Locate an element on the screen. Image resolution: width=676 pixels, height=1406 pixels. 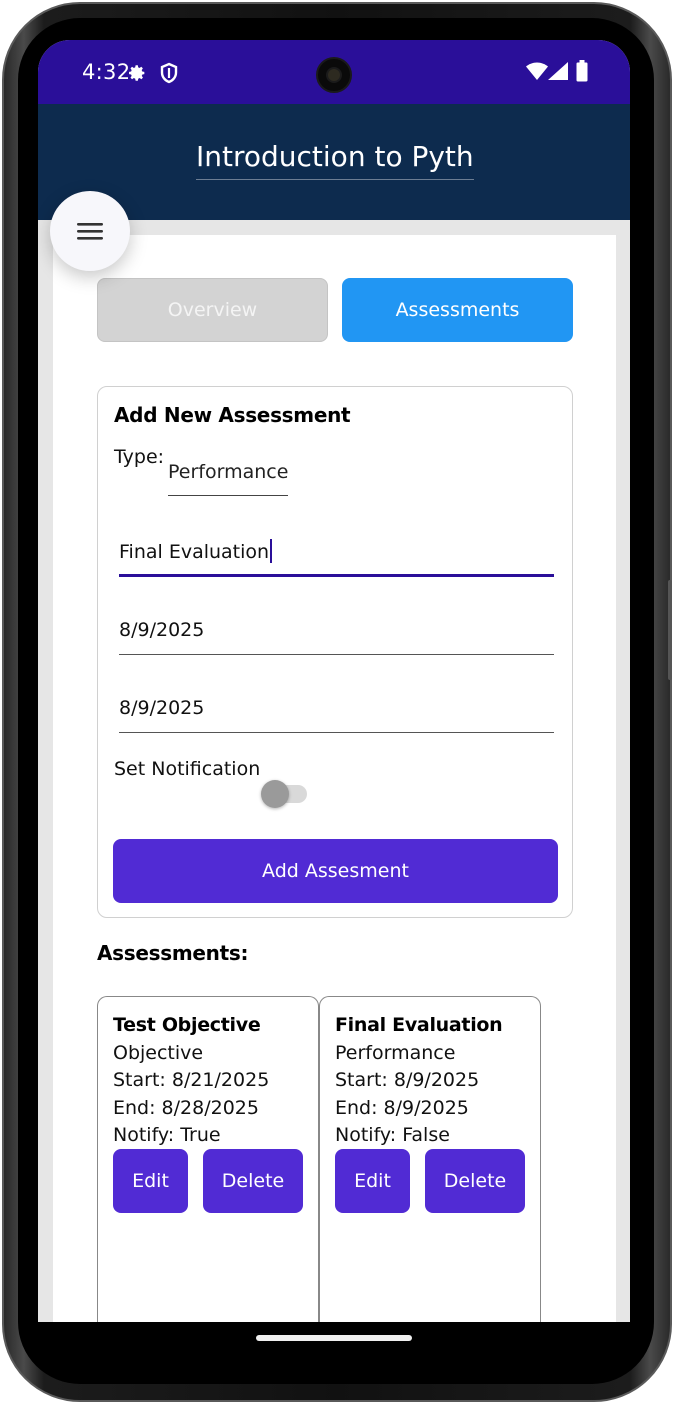
gear-icon is located at coordinates (137, 75).